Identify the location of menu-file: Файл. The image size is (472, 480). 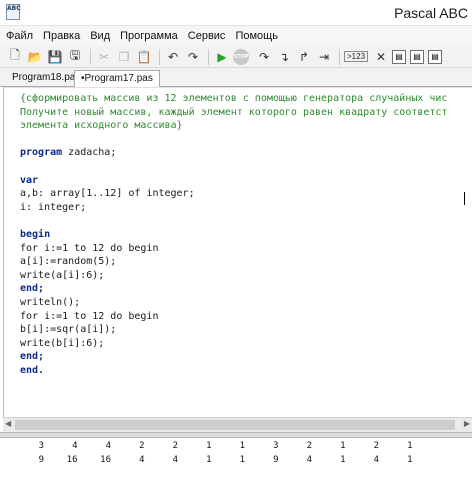
(19, 36).